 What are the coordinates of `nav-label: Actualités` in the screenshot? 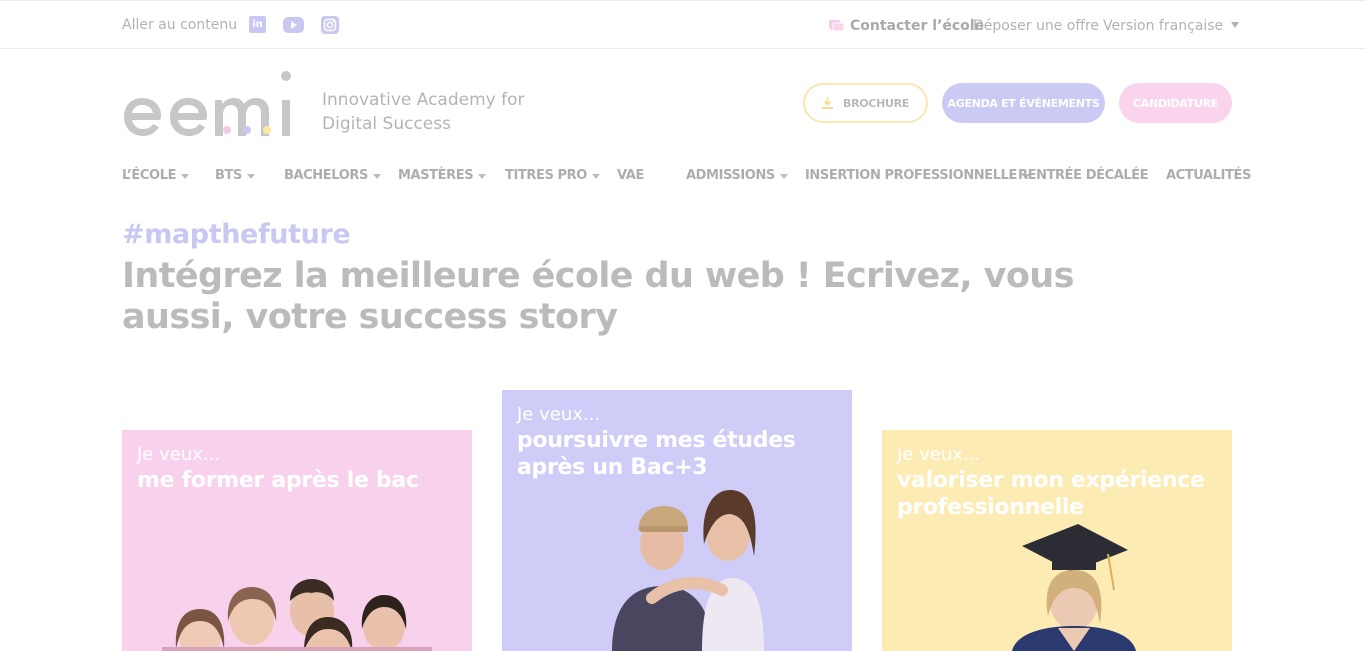 It's located at (1208, 175).